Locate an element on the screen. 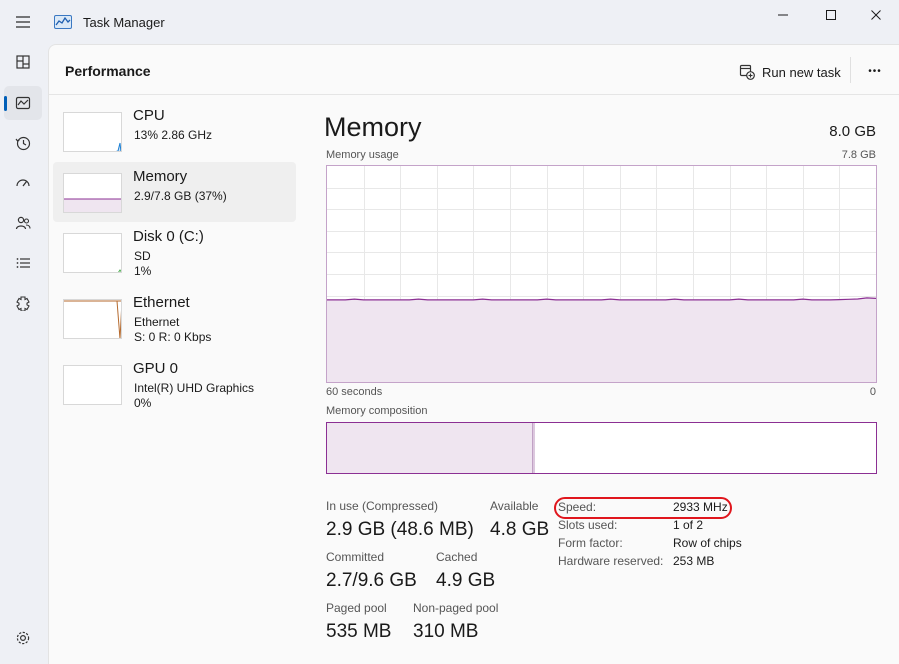 Image resolution: width=899 pixels, height=664 pixels. device-name: Memory is located at coordinates (160, 176).